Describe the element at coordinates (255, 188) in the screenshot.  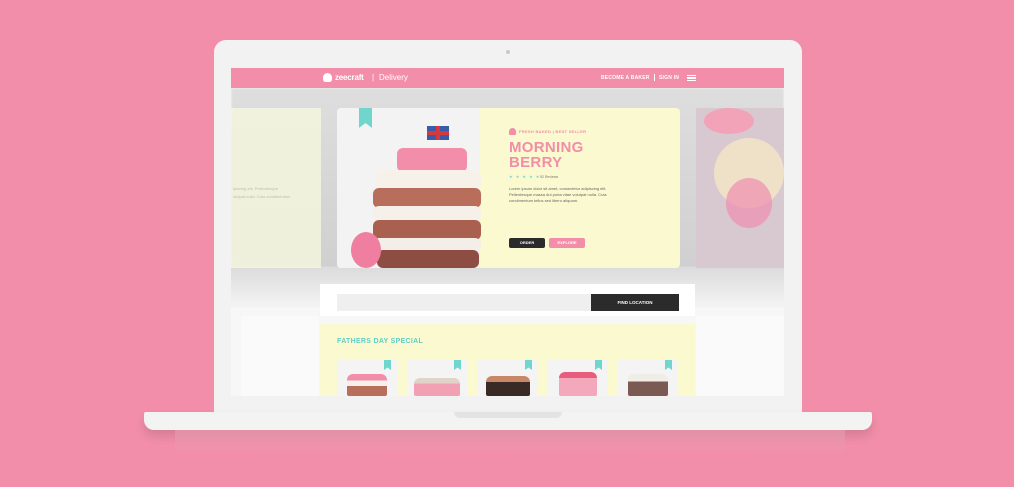
I see `side-card-text: ipiscing elit. Pellentesque` at that location.